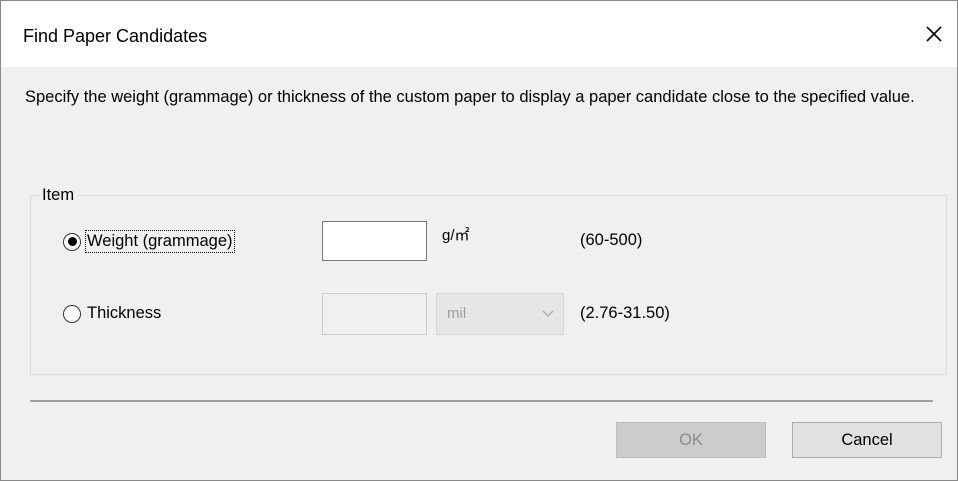 The image size is (958, 481). Describe the element at coordinates (867, 440) in the screenshot. I see `cancel-button: Cancel` at that location.